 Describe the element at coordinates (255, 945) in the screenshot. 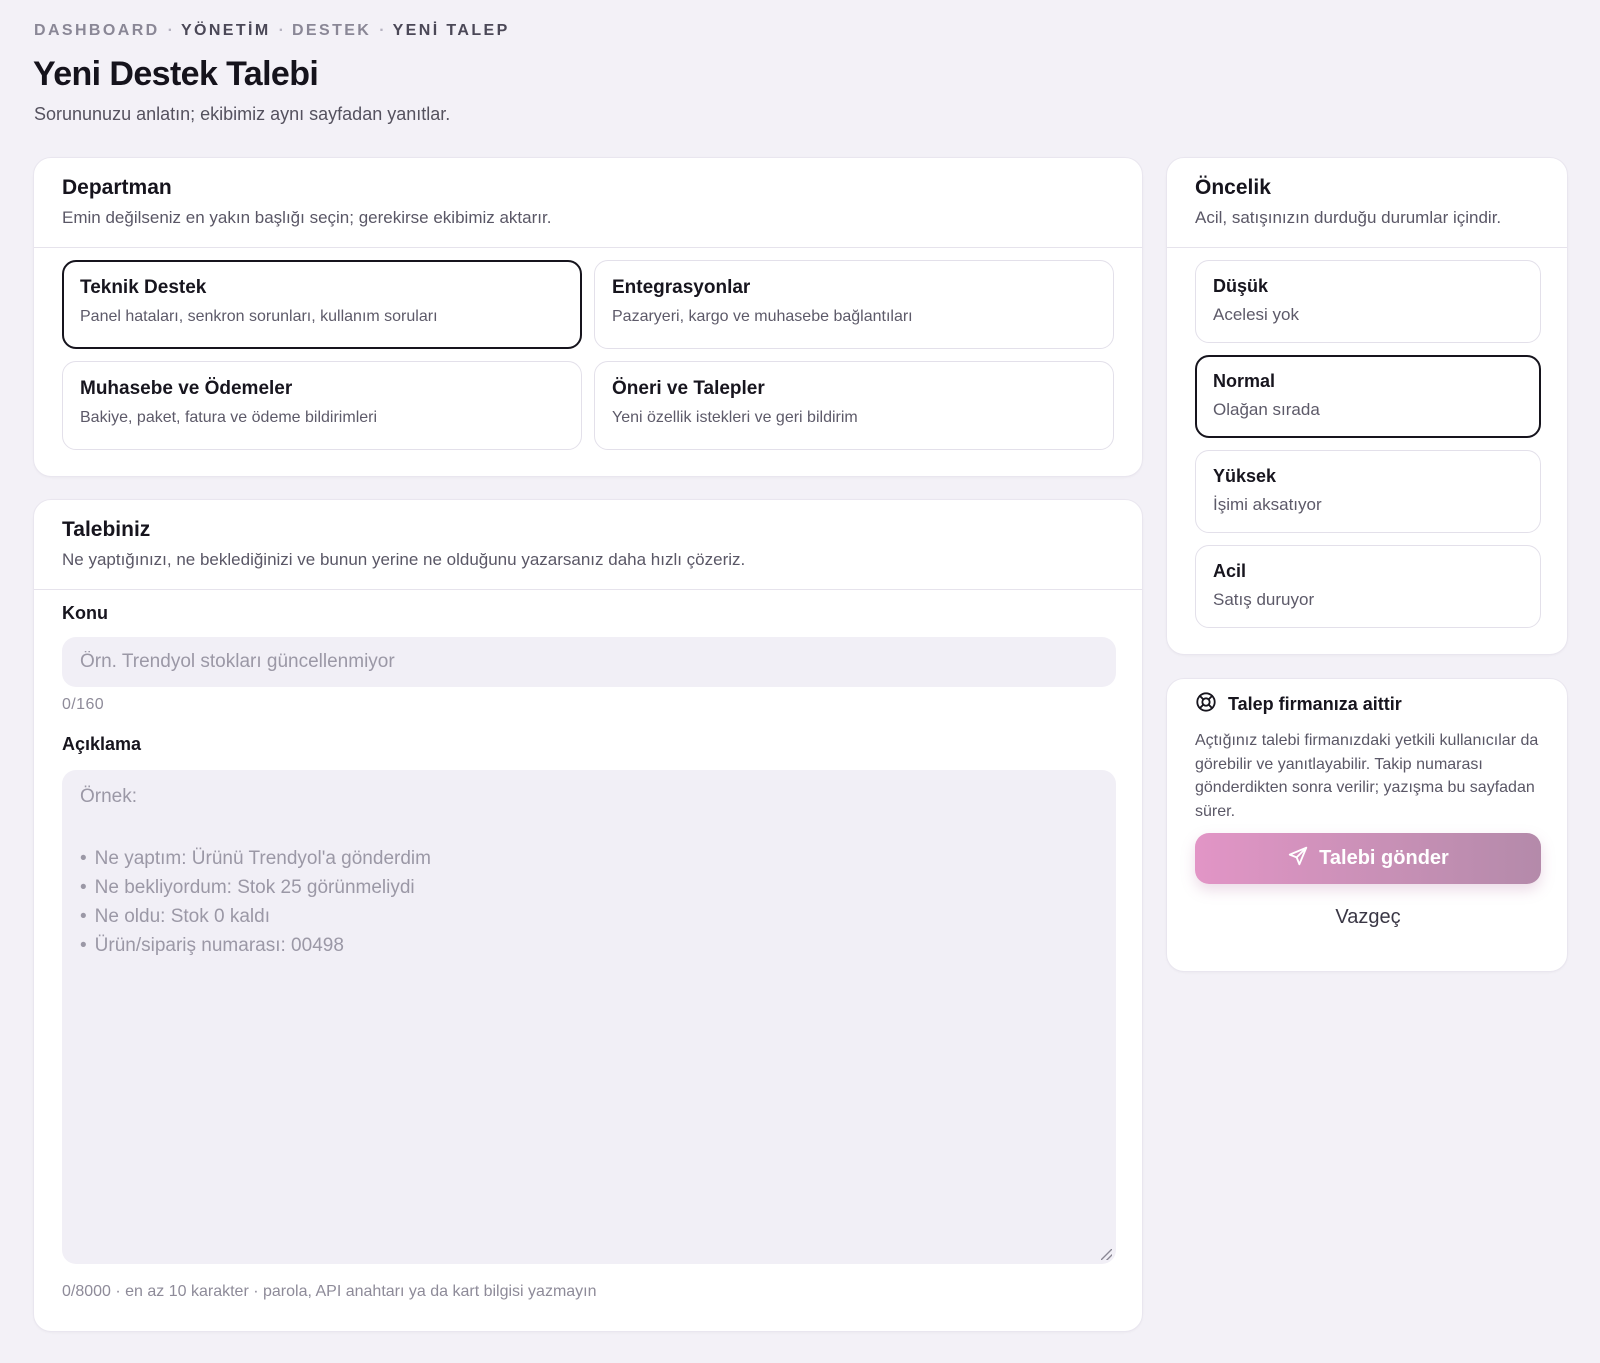

I see `placeholder-item: Ürün/sipariş numarası: 00498` at that location.